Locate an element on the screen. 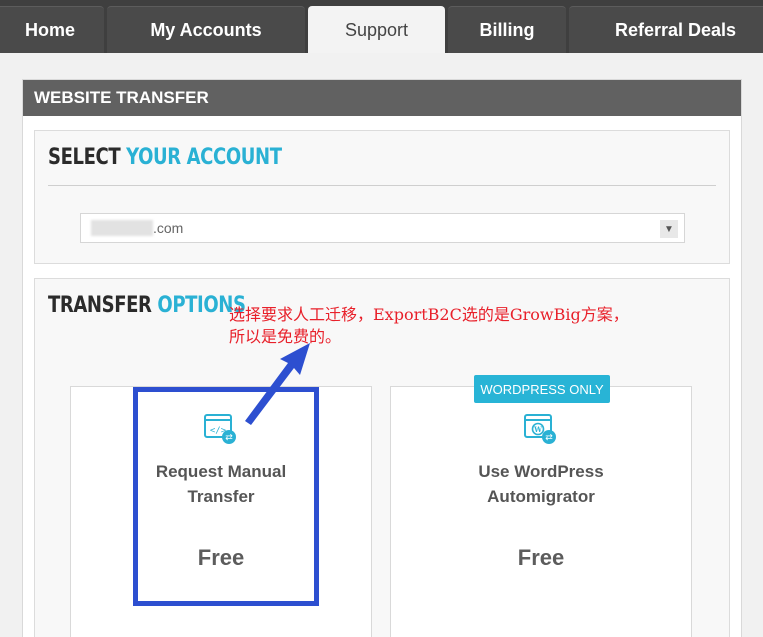  redacted-domain is located at coordinates (122, 228).